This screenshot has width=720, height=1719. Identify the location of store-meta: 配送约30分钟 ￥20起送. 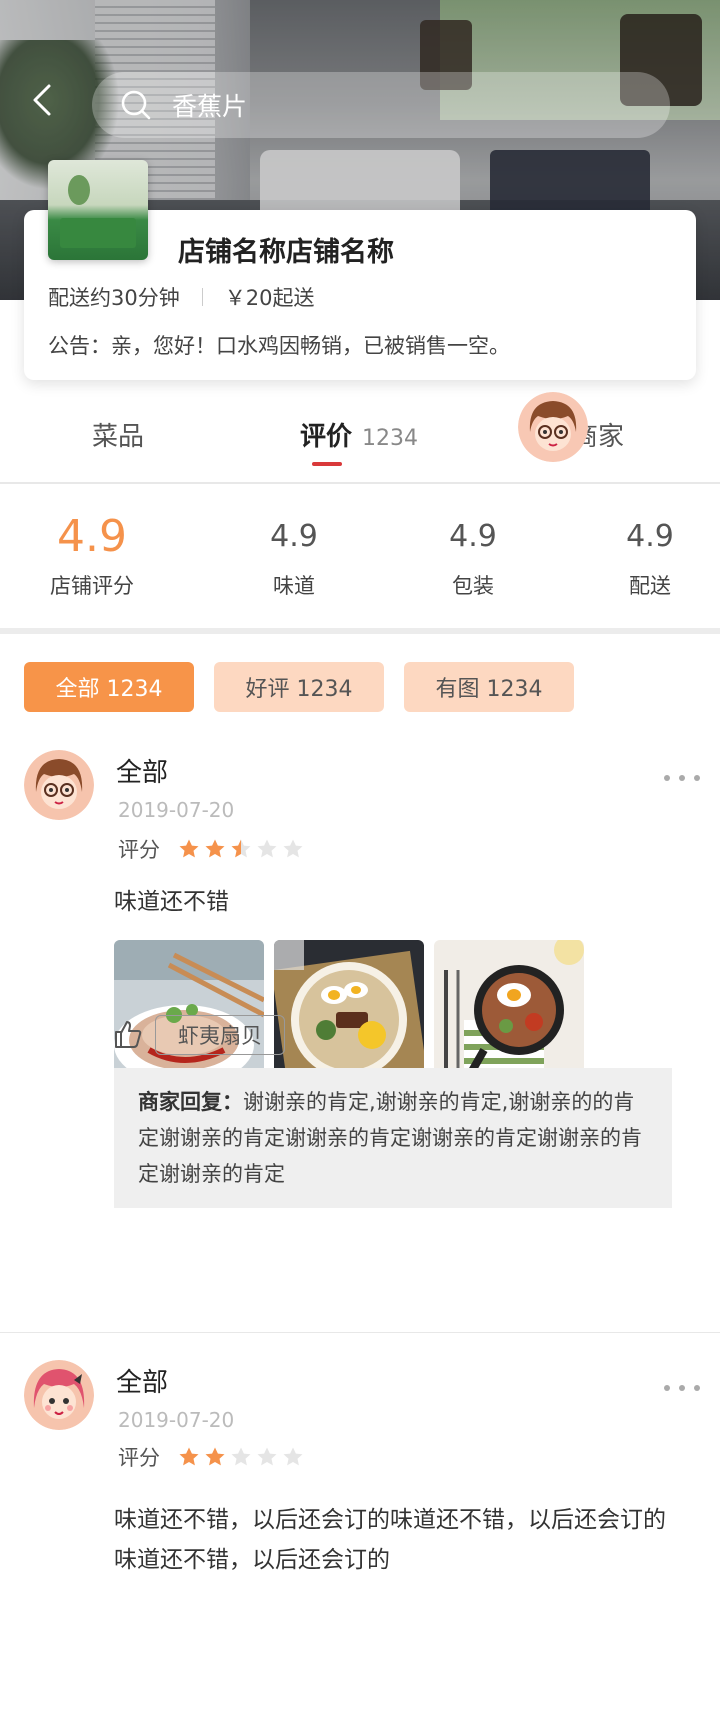
(181, 297).